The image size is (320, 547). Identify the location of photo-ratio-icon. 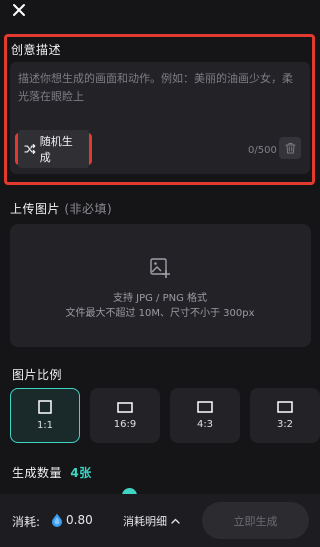
(285, 407).